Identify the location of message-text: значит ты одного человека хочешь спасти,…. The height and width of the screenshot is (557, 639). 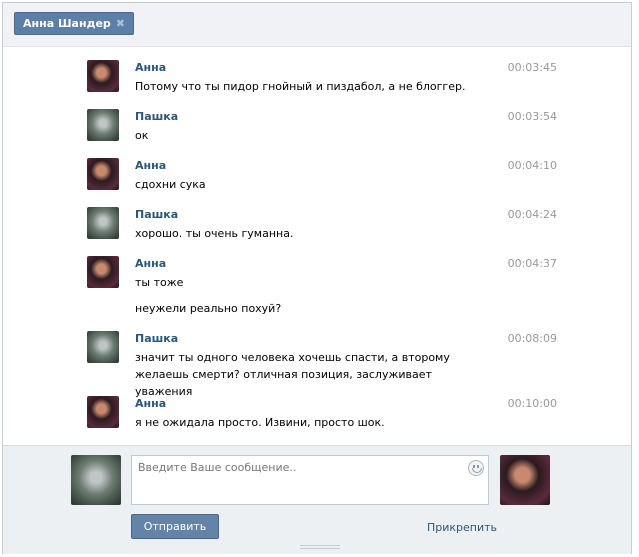
(292, 374).